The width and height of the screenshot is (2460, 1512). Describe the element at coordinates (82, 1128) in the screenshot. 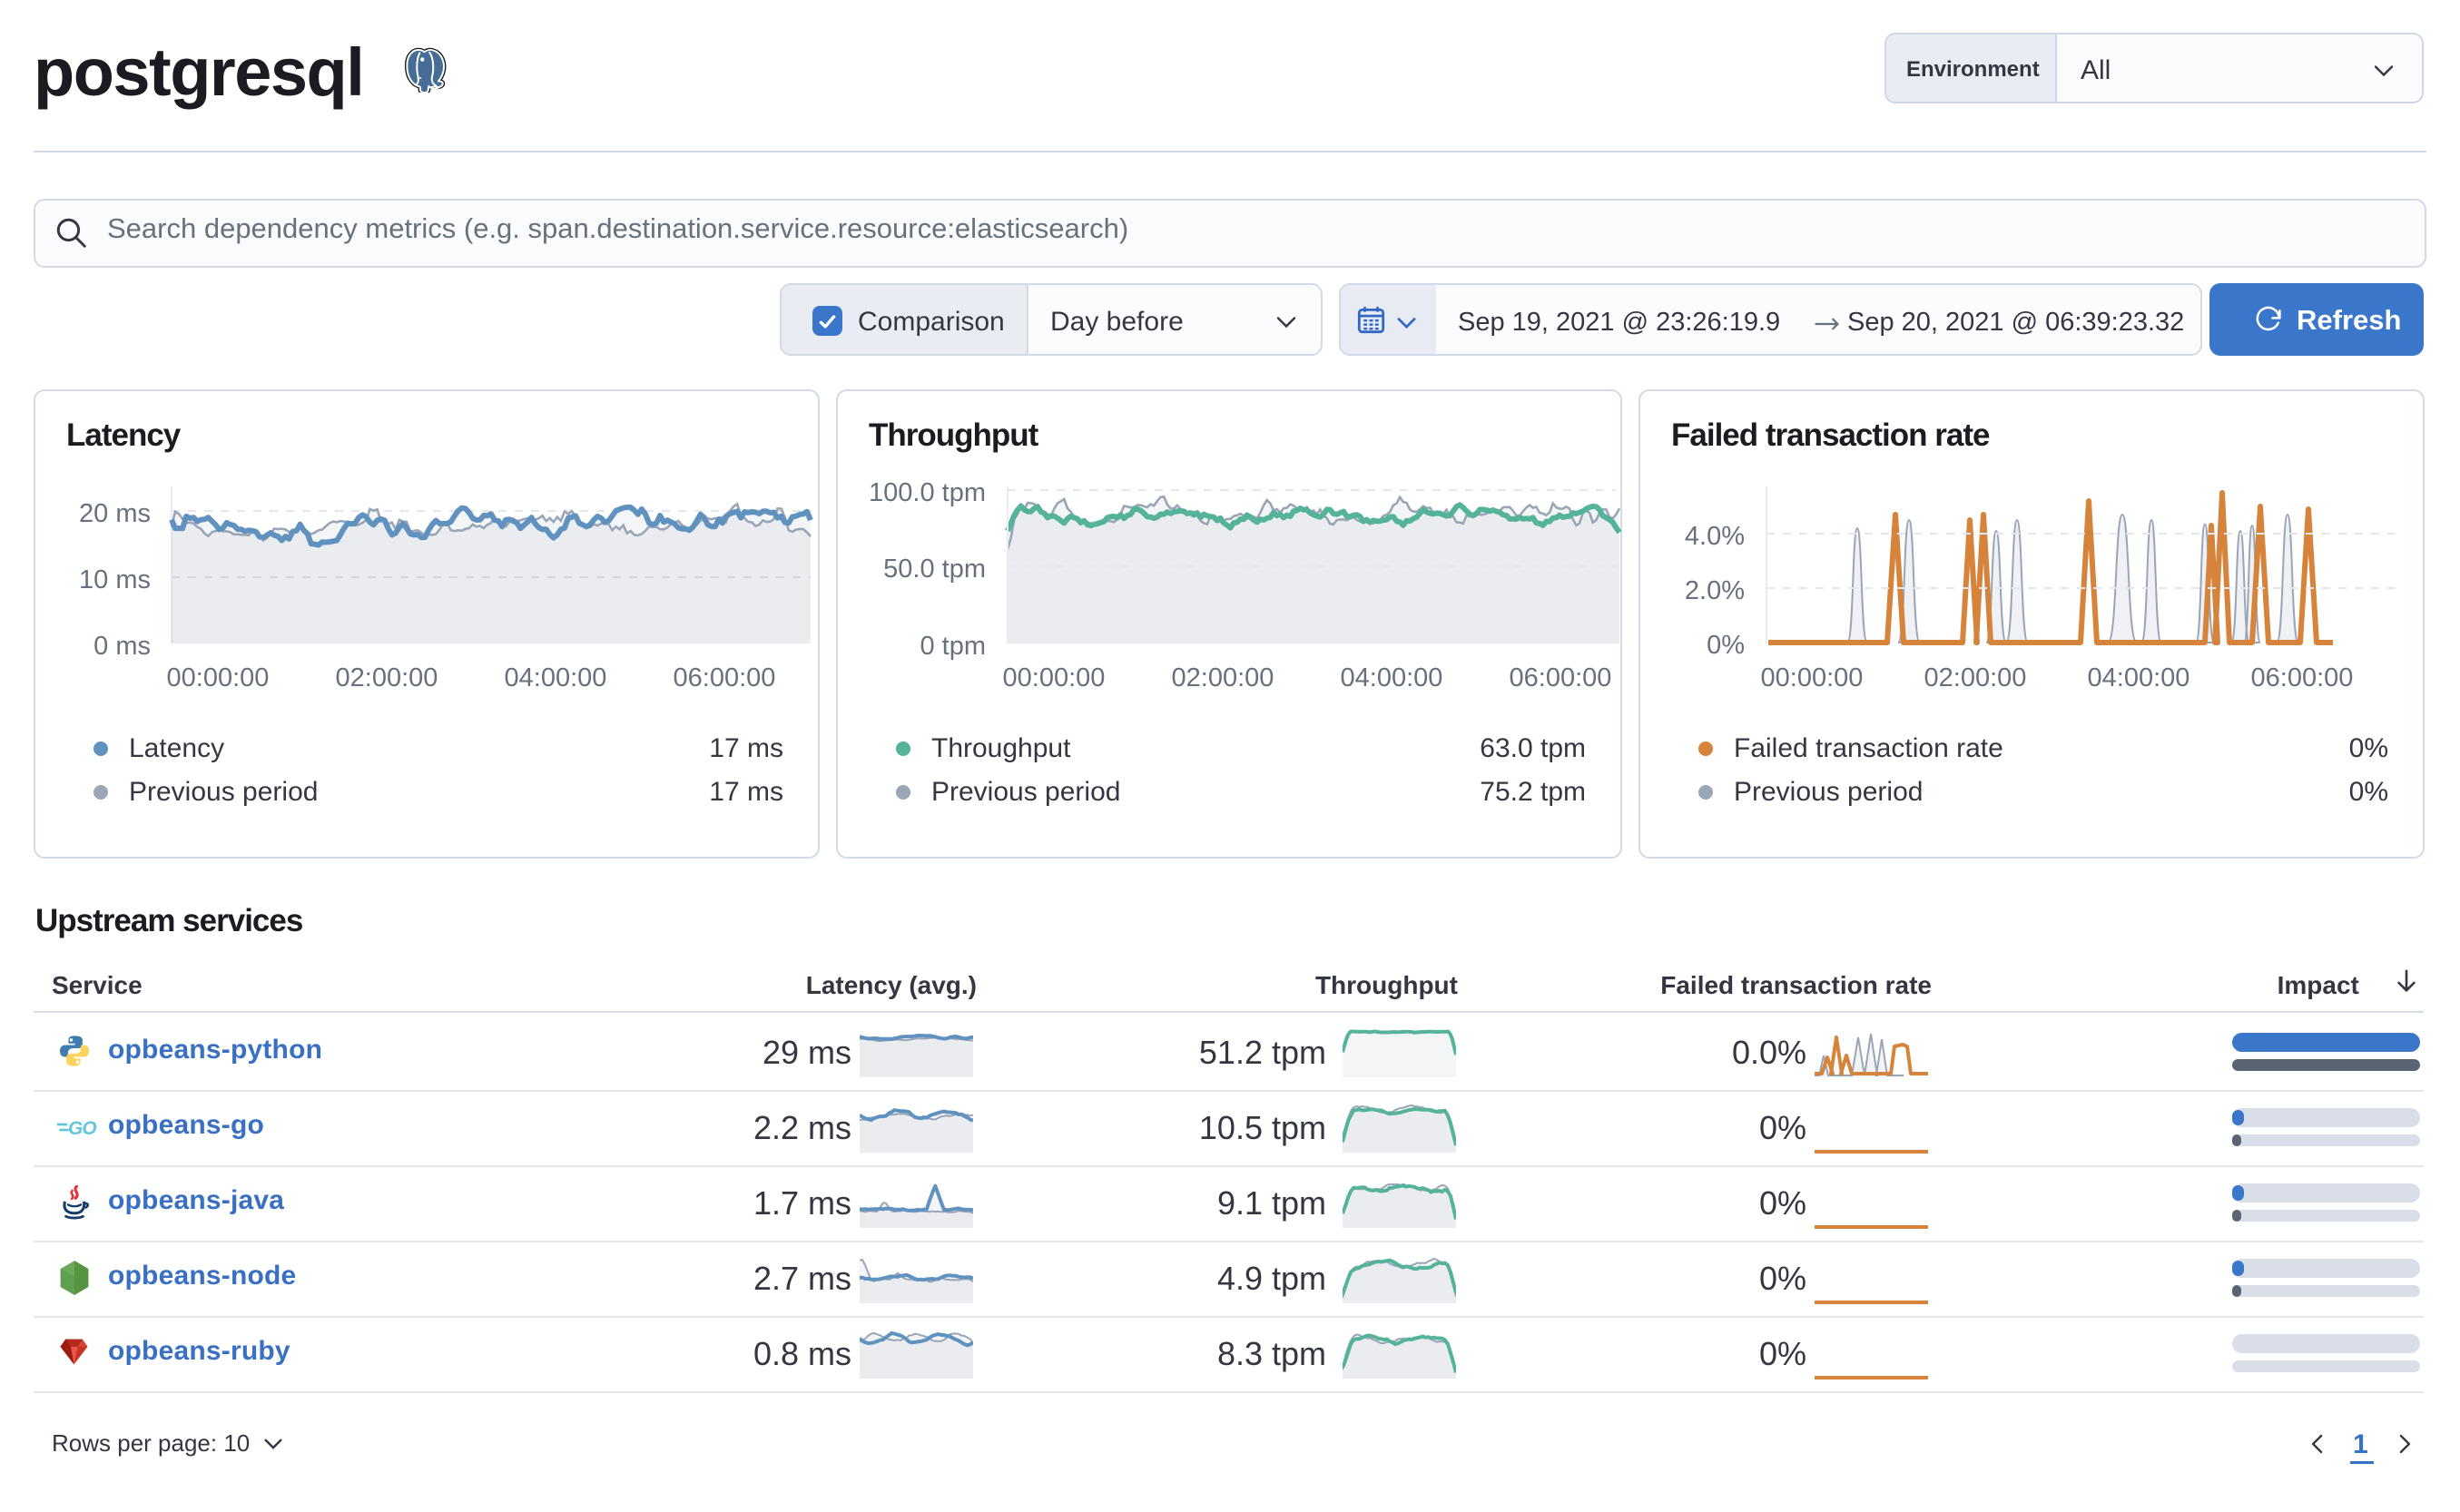

I see `svg-text: GO` at that location.